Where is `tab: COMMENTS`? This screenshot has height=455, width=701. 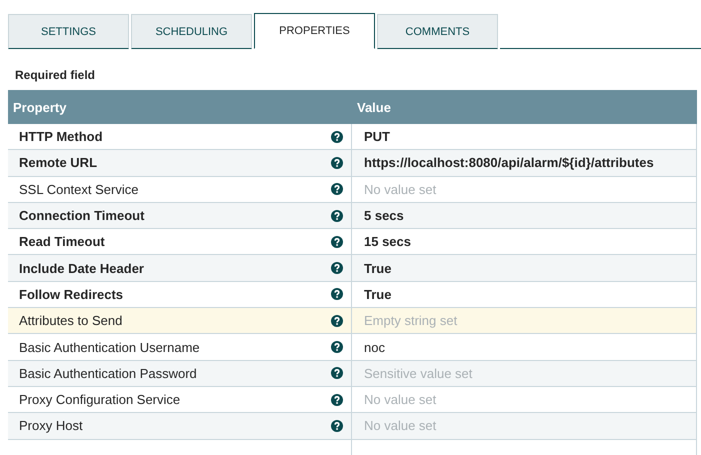
tab: COMMENTS is located at coordinates (437, 31).